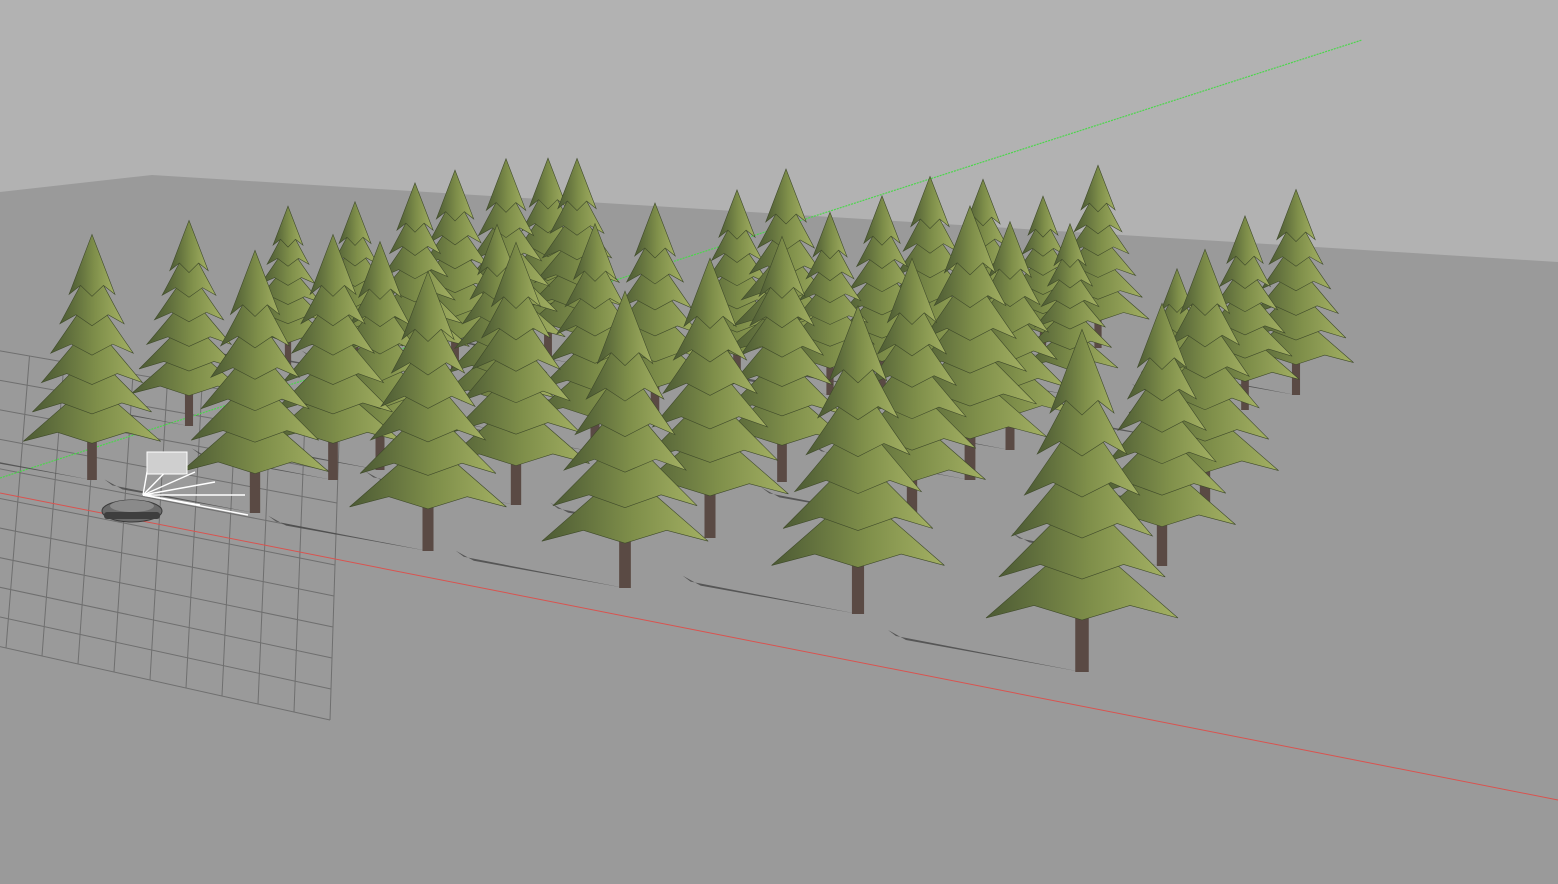 The height and width of the screenshot is (884, 1558). What do you see at coordinates (167, 463) in the screenshot?
I see `camera-image-panel` at bounding box center [167, 463].